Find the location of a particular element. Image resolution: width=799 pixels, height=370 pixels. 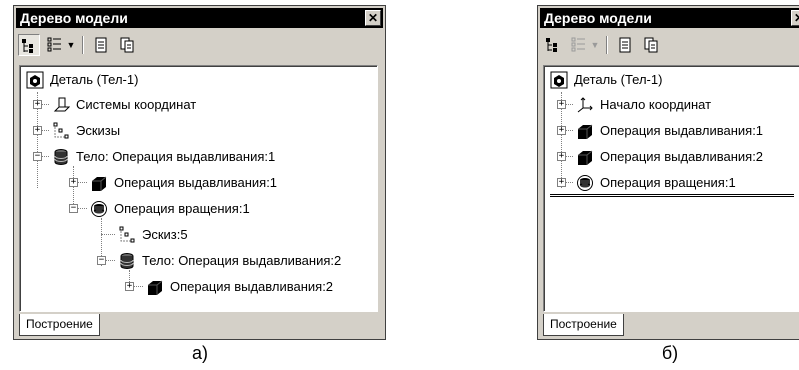

tree-line is located at coordinates (108, 234).